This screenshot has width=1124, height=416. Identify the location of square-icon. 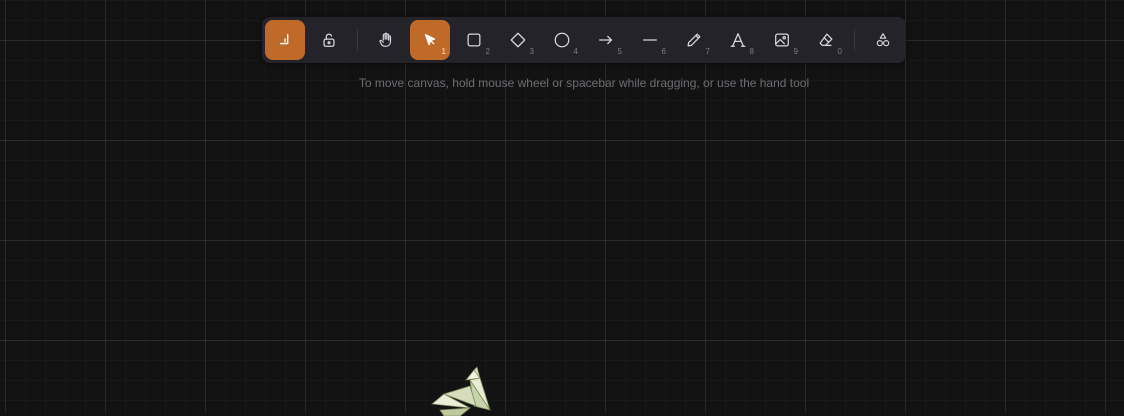
(474, 40).